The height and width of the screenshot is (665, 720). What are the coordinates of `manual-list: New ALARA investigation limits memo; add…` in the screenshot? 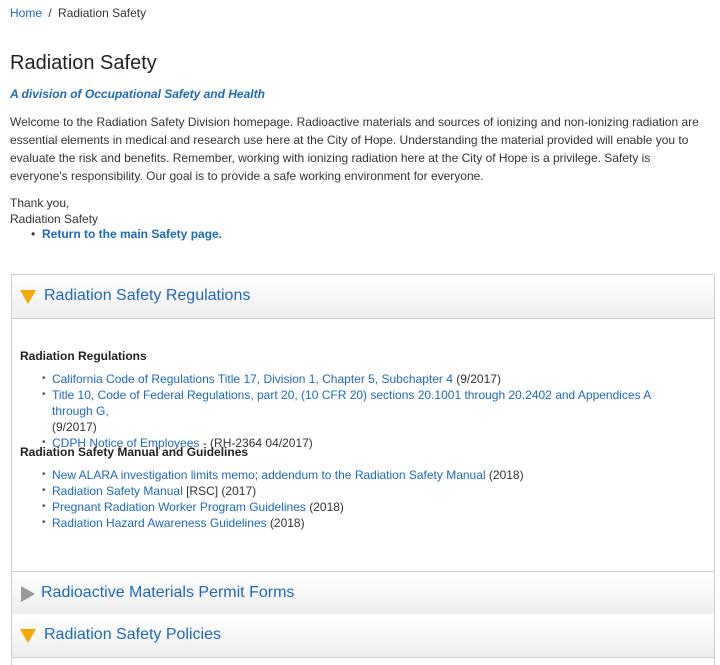 It's located at (362, 499).